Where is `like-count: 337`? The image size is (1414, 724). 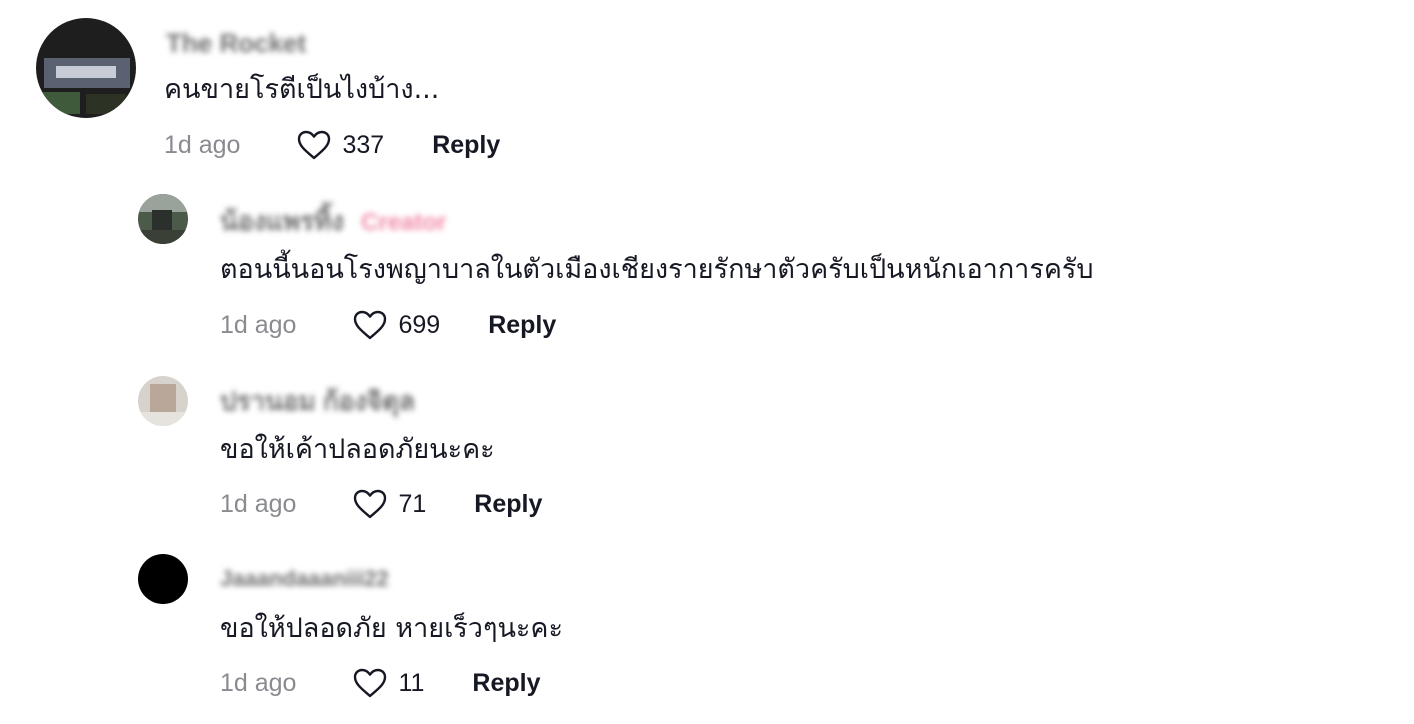 like-count: 337 is located at coordinates (363, 144).